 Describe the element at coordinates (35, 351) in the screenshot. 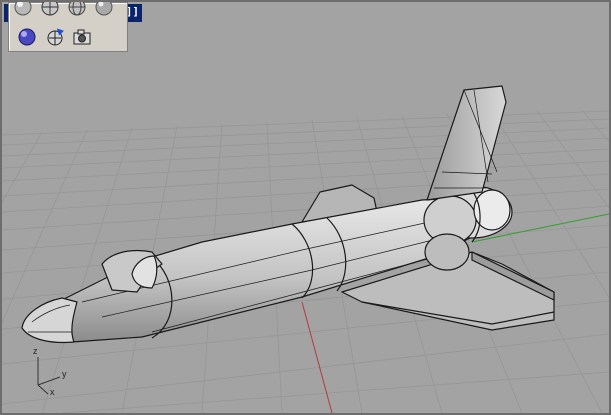

I see `z-axis-label: z` at that location.